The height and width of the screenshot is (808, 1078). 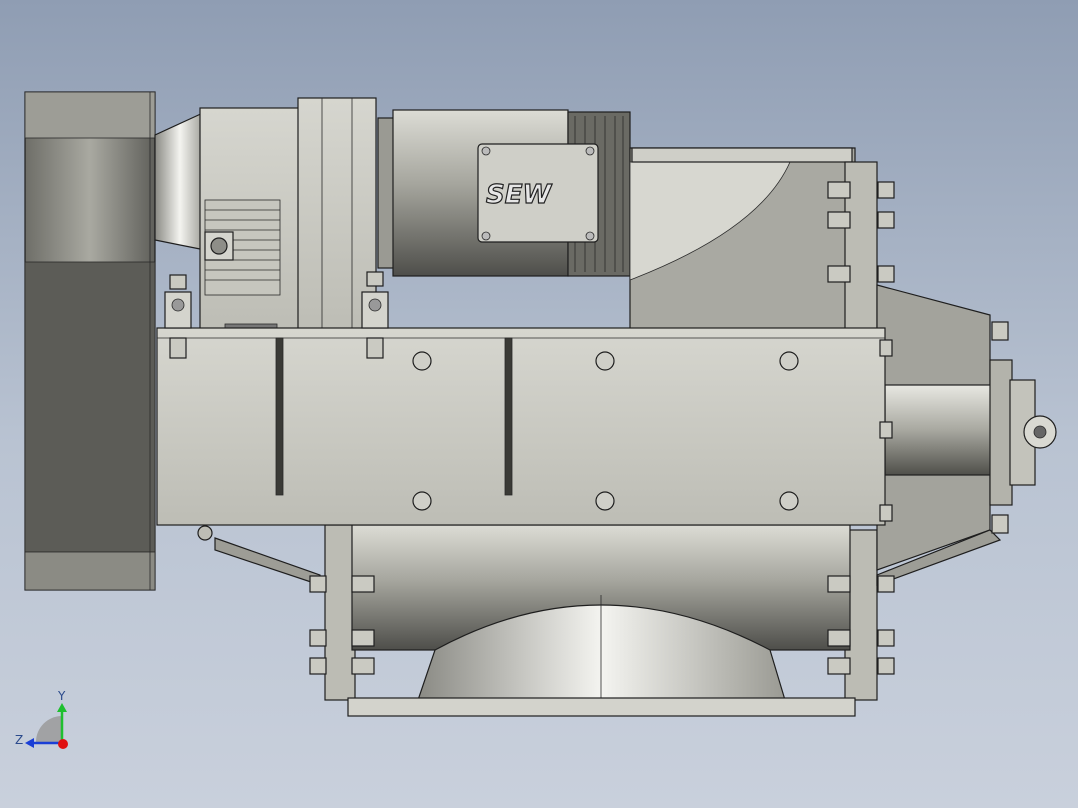 What do you see at coordinates (19, 740) in the screenshot?
I see `z-axis-label: Z` at bounding box center [19, 740].